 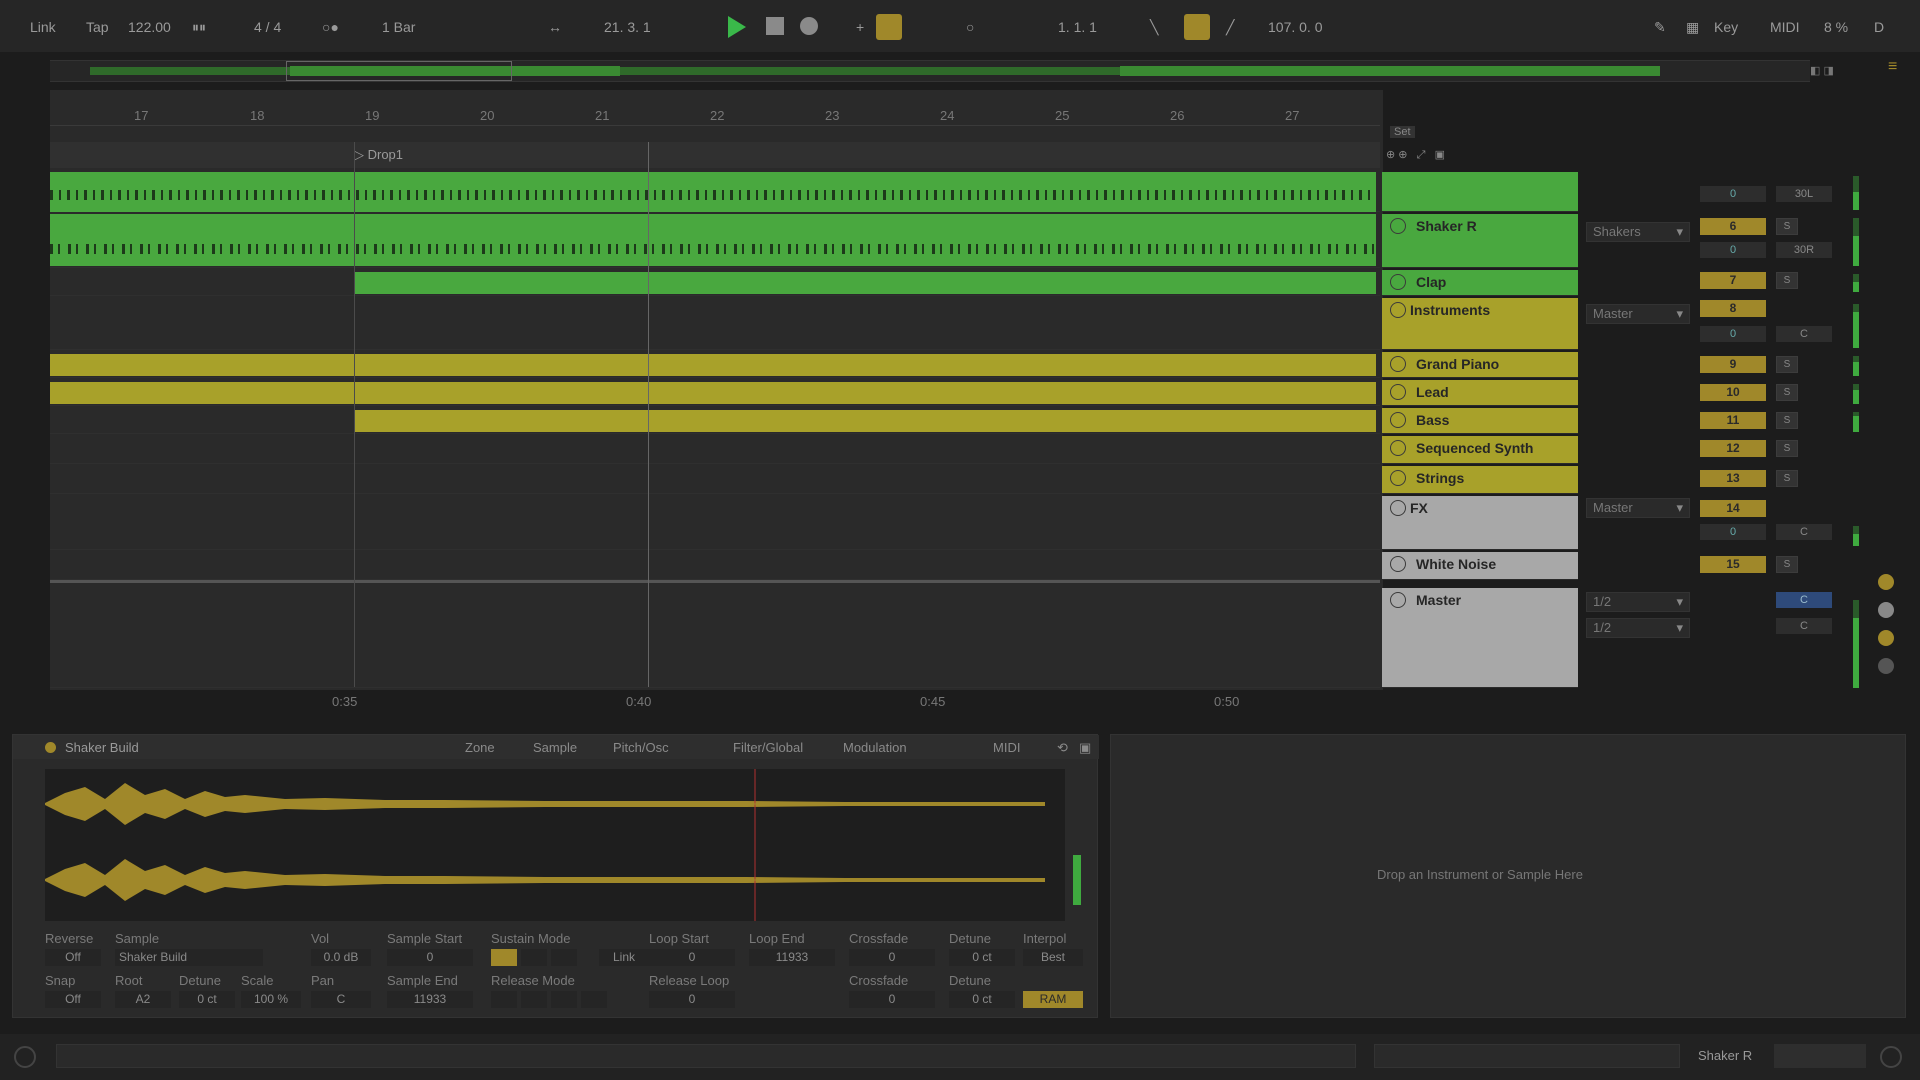 What do you see at coordinates (1733, 508) in the screenshot?
I see `track-number: 14` at bounding box center [1733, 508].